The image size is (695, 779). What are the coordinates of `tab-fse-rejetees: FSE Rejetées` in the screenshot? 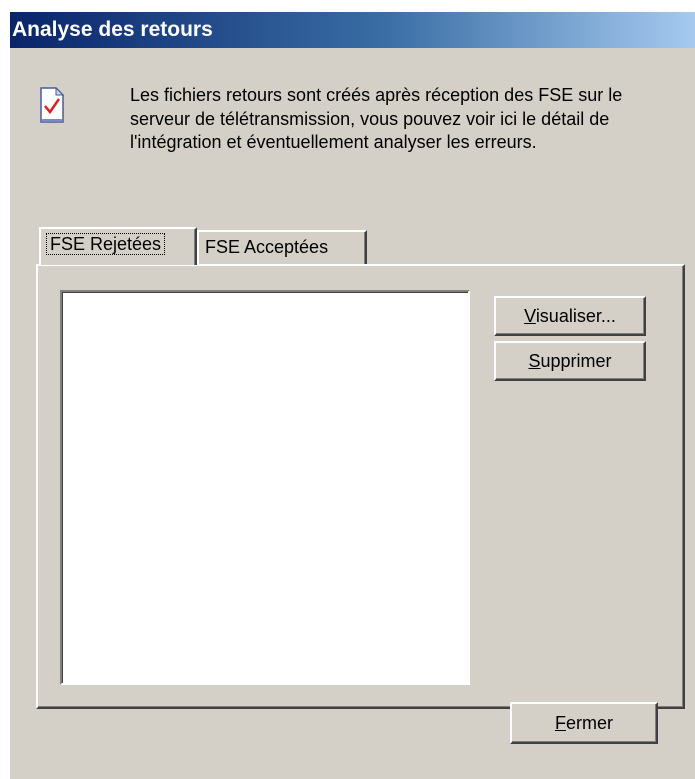 It's located at (118, 246).